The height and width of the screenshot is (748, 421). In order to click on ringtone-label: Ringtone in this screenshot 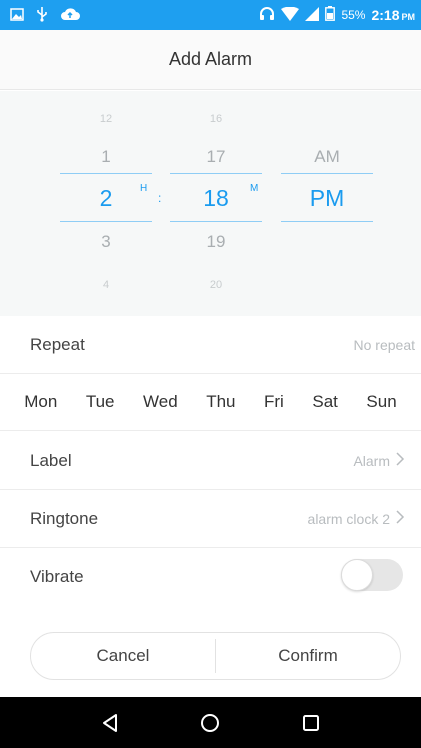, I will do `click(64, 518)`.